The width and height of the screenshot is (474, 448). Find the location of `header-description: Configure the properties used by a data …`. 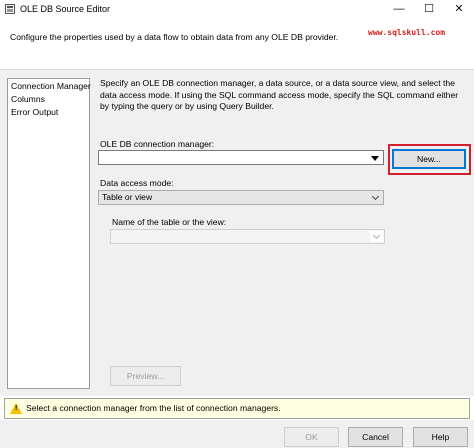

header-description: Configure the properties used by a data … is located at coordinates (174, 37).